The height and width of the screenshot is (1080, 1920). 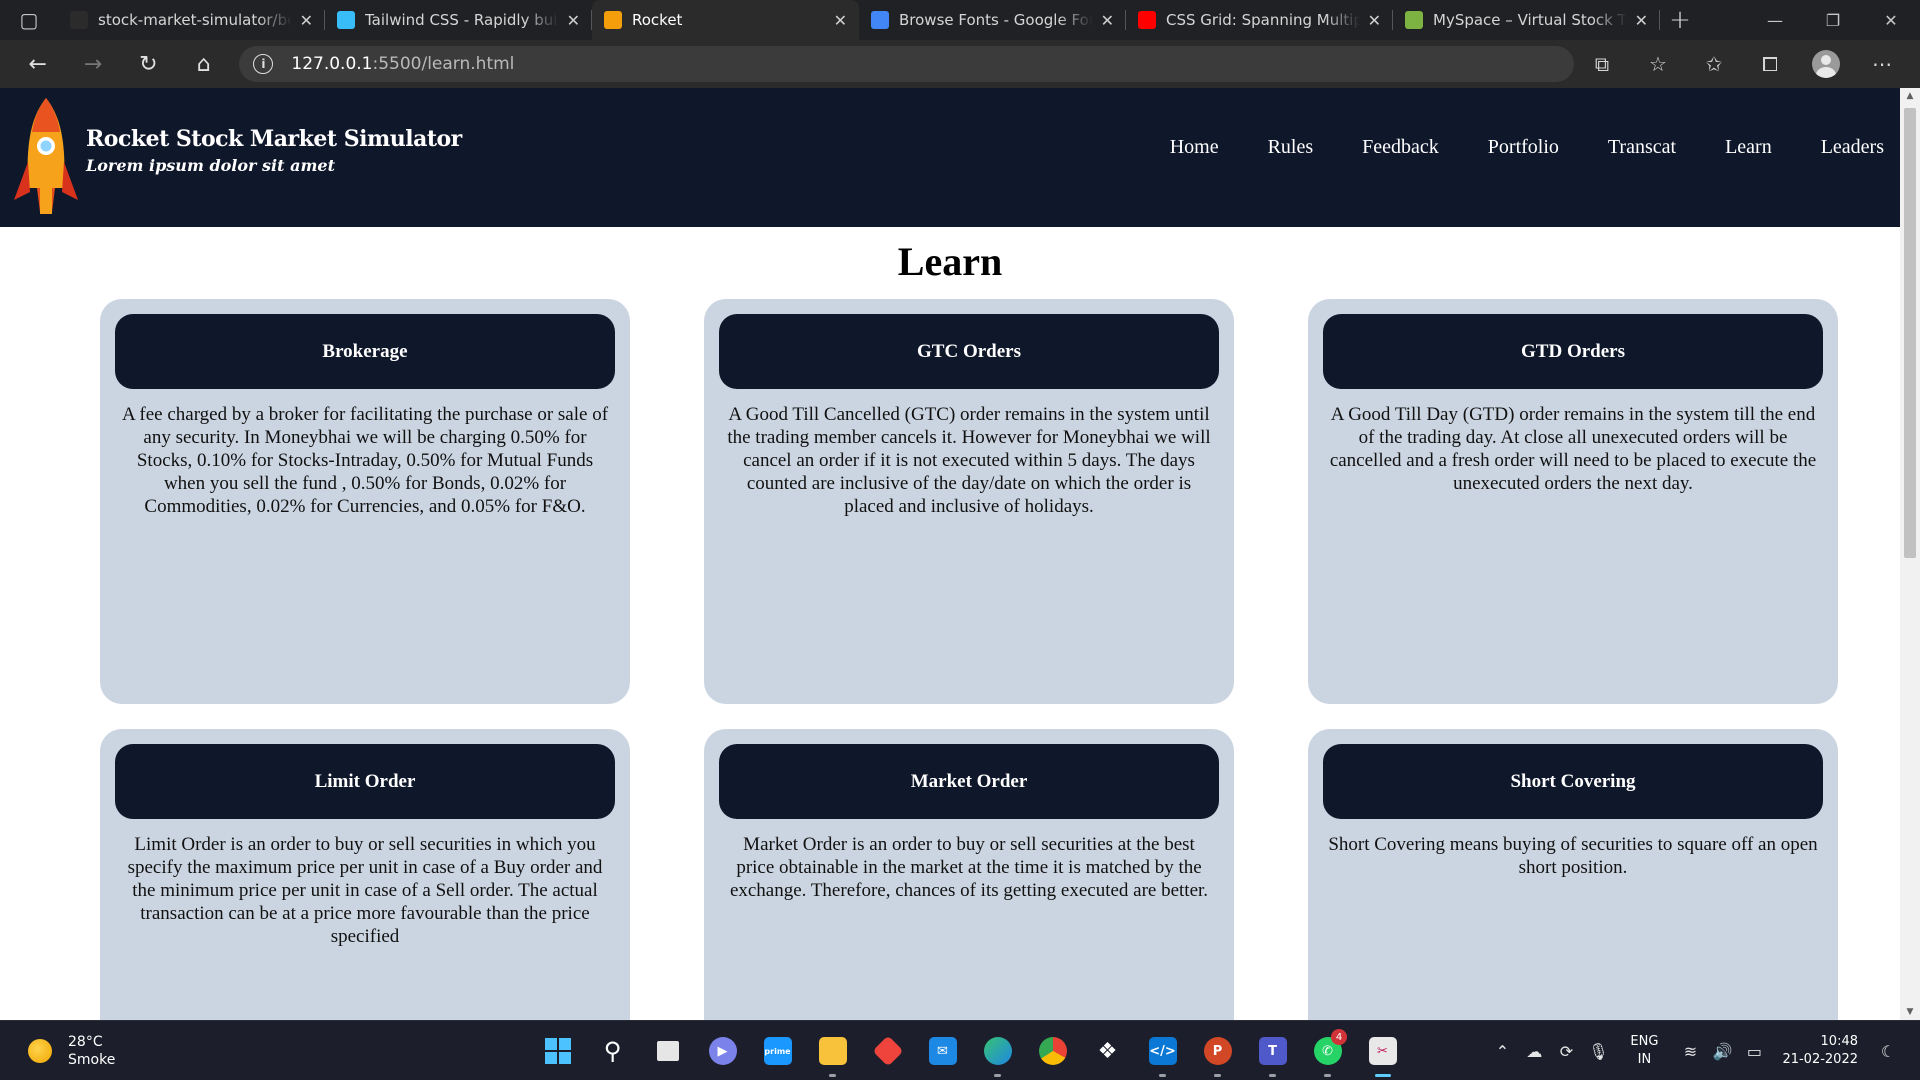 I want to click on more-options-icon: ⋯, so click(x=1882, y=64).